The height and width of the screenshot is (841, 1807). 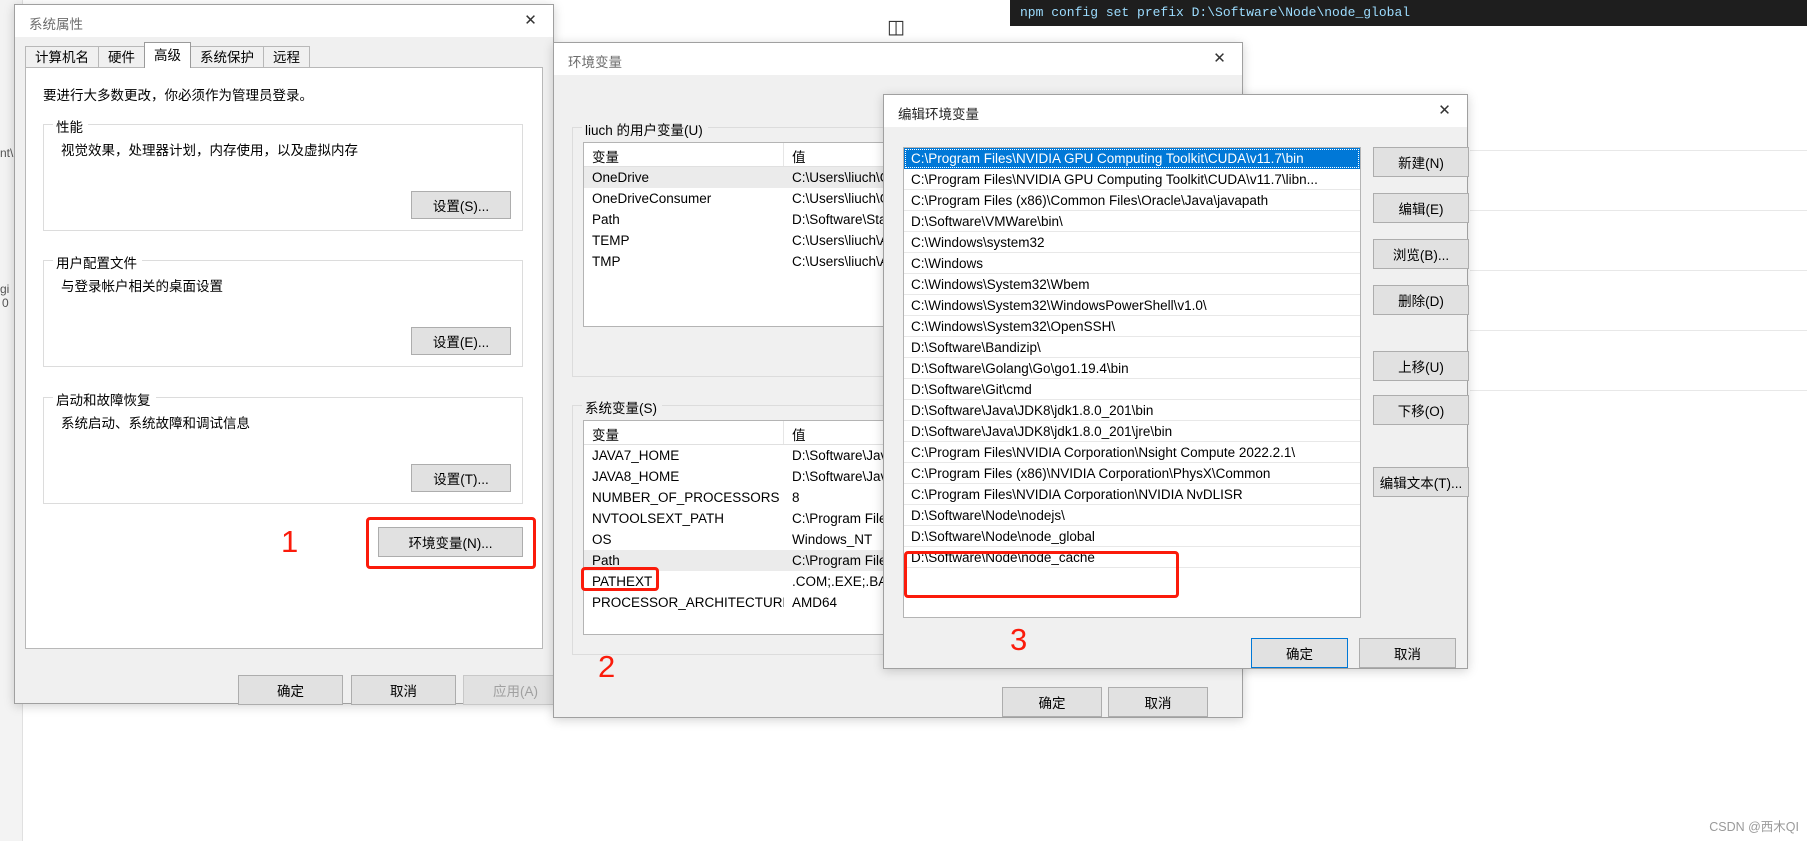 I want to click on user-variable-name: TEMP, so click(x=611, y=240).